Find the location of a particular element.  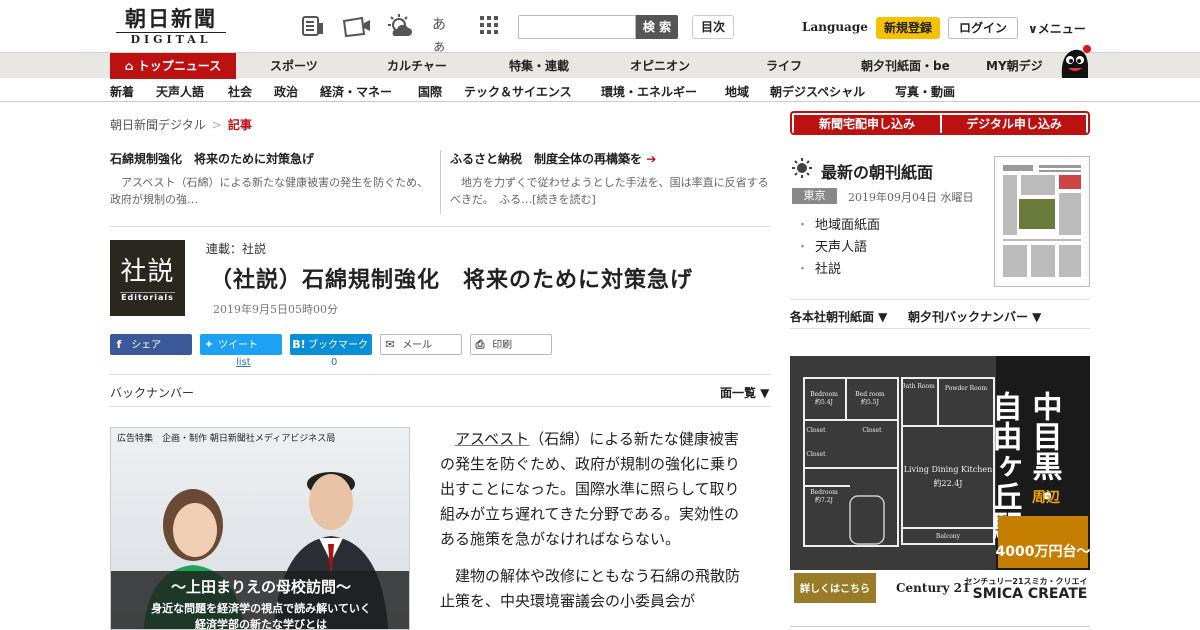

print-button: ⎙ 印刷 is located at coordinates (511, 344).